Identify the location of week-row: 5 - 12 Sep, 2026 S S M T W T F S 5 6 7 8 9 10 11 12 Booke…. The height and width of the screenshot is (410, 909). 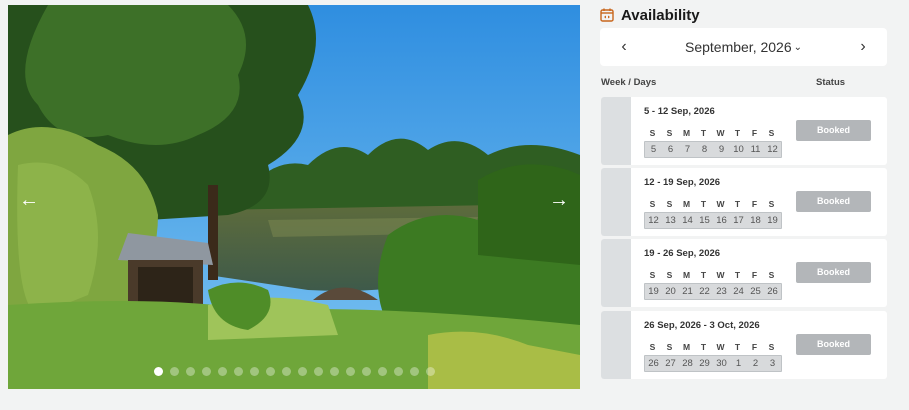
(744, 131).